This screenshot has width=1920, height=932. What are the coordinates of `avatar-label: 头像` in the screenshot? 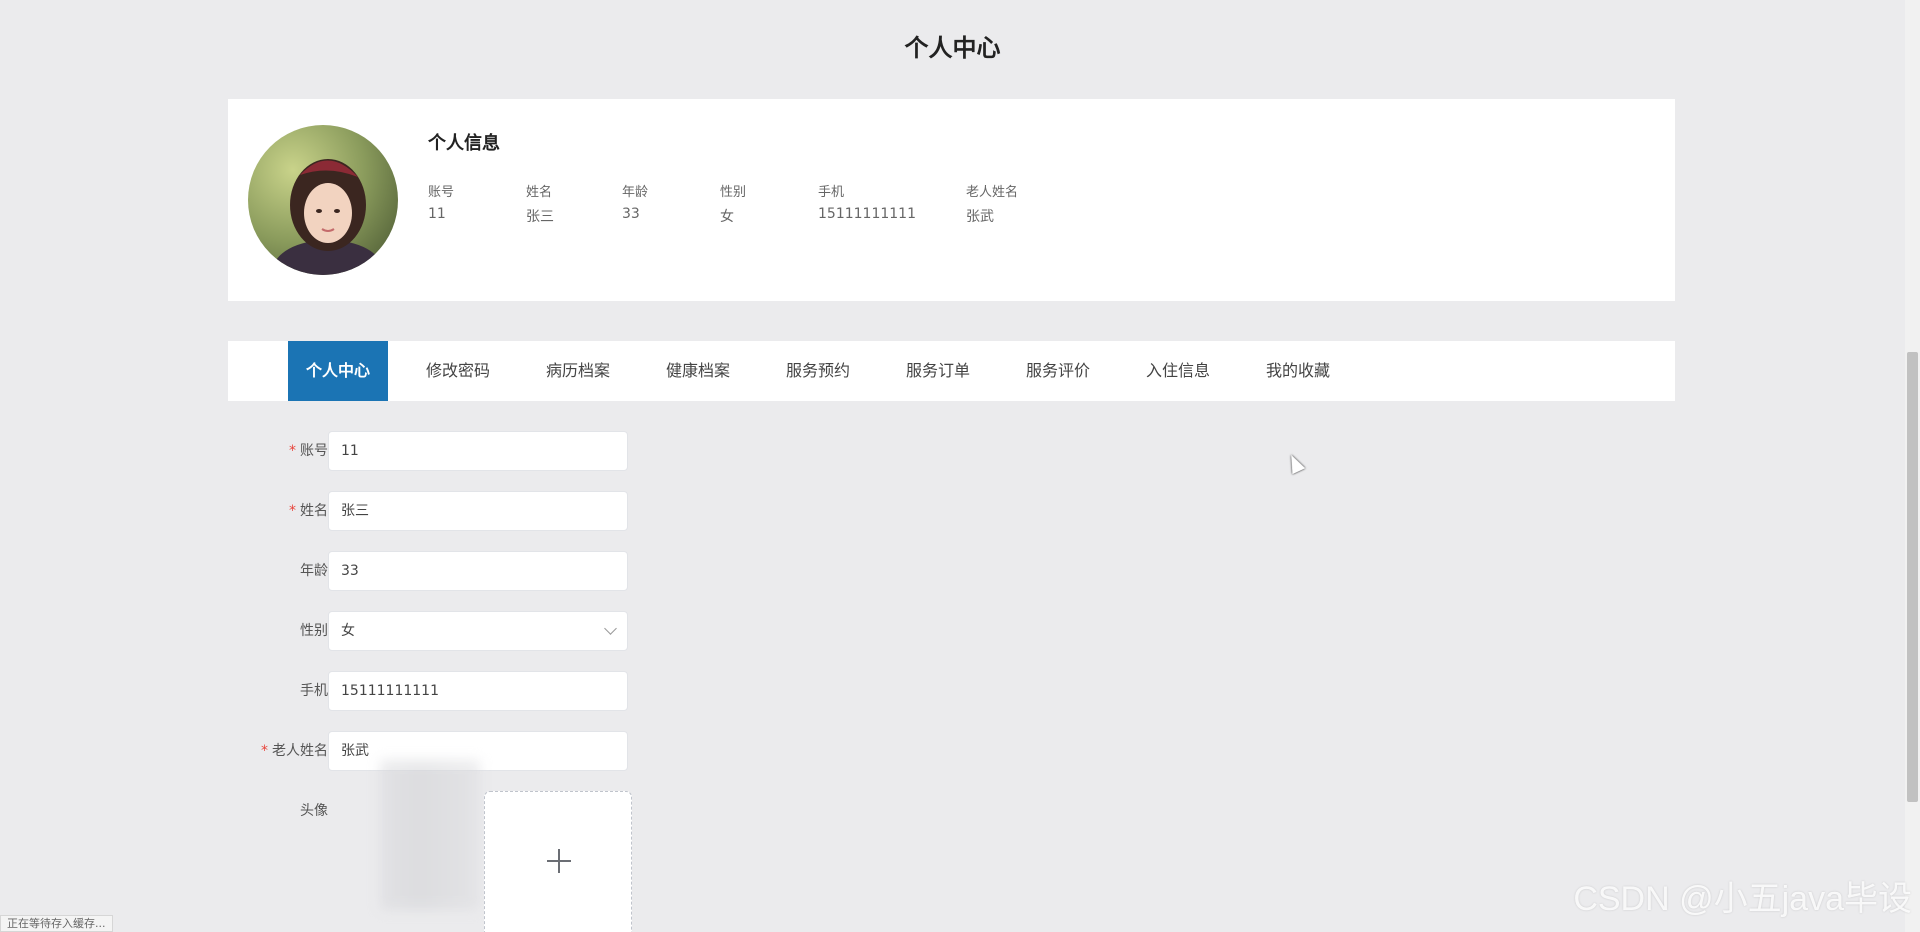 It's located at (314, 811).